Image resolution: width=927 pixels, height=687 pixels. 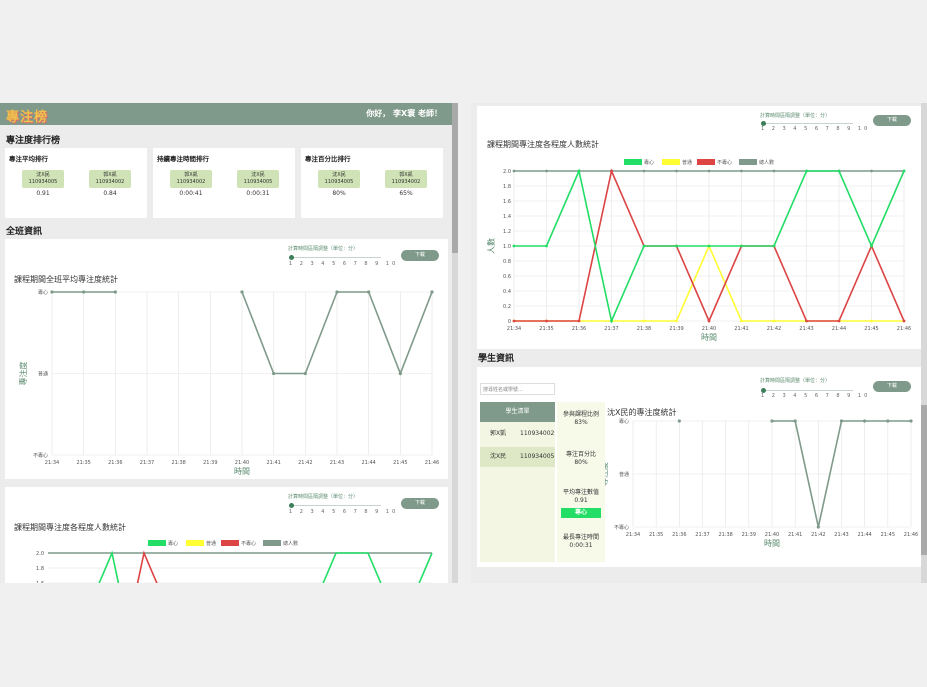 I want to click on student-name: 郭X凱, so click(x=498, y=433).